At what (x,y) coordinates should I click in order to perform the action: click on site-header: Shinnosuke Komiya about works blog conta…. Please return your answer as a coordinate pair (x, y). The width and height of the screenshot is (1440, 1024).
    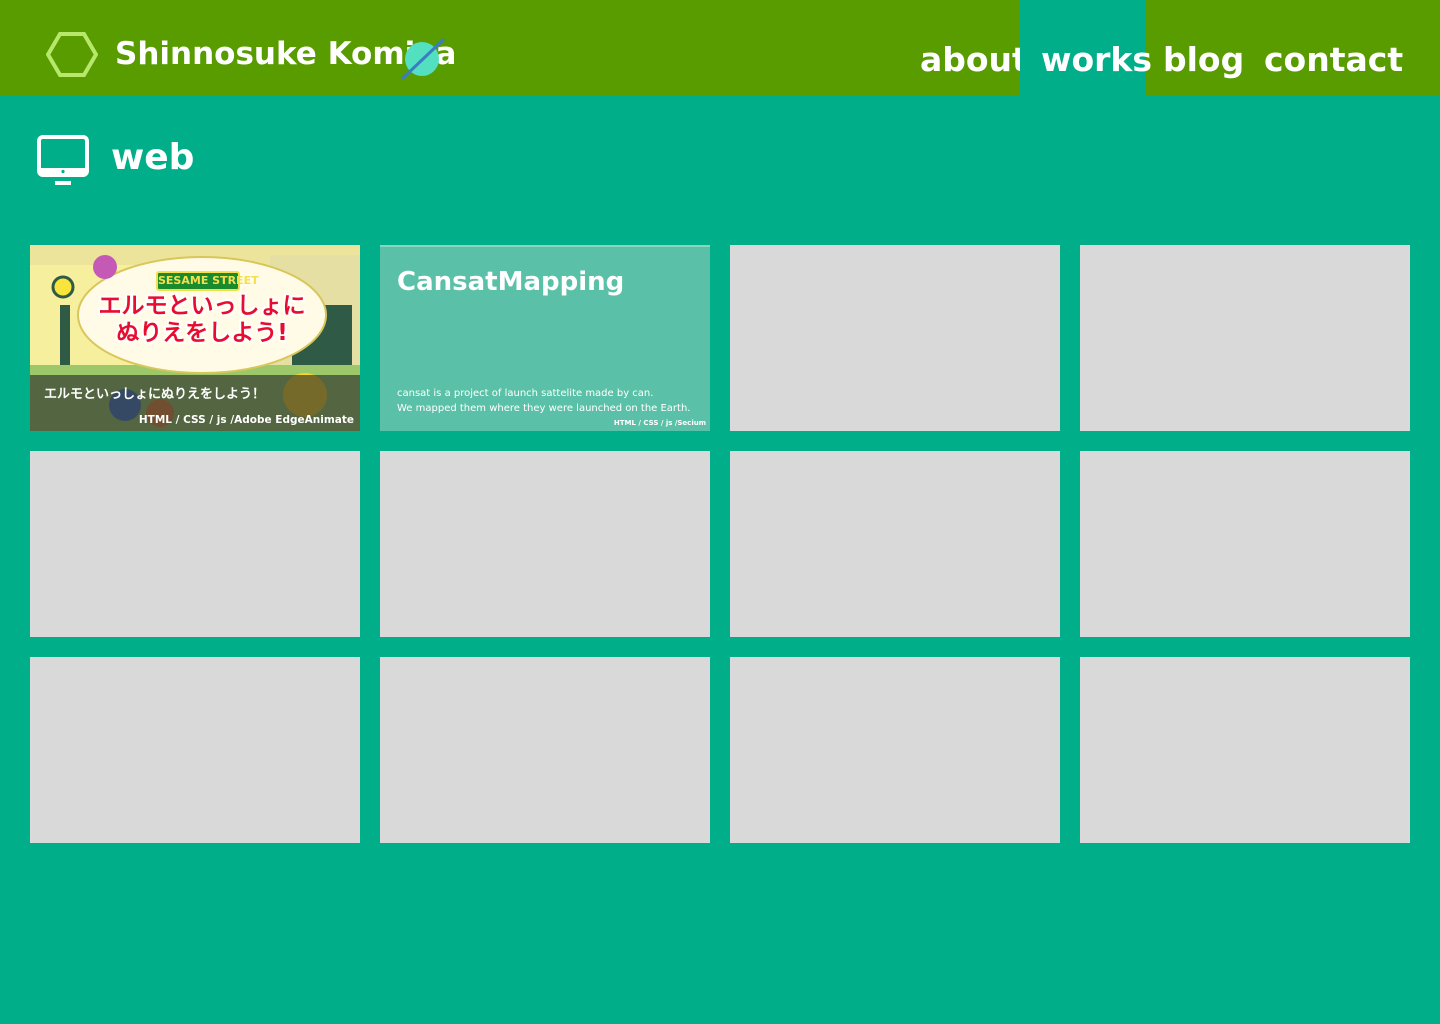
    Looking at the image, I should click on (720, 48).